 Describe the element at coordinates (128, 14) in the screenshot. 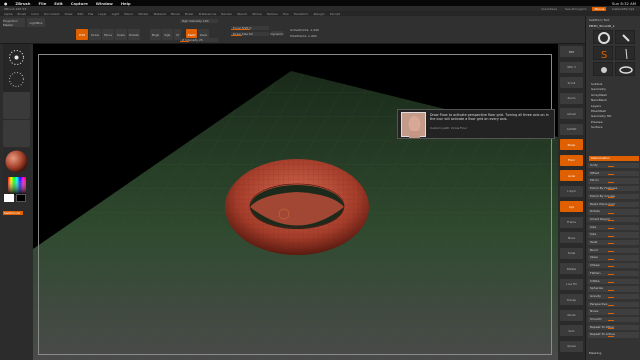

I see `zmenu-macro: Macro` at that location.